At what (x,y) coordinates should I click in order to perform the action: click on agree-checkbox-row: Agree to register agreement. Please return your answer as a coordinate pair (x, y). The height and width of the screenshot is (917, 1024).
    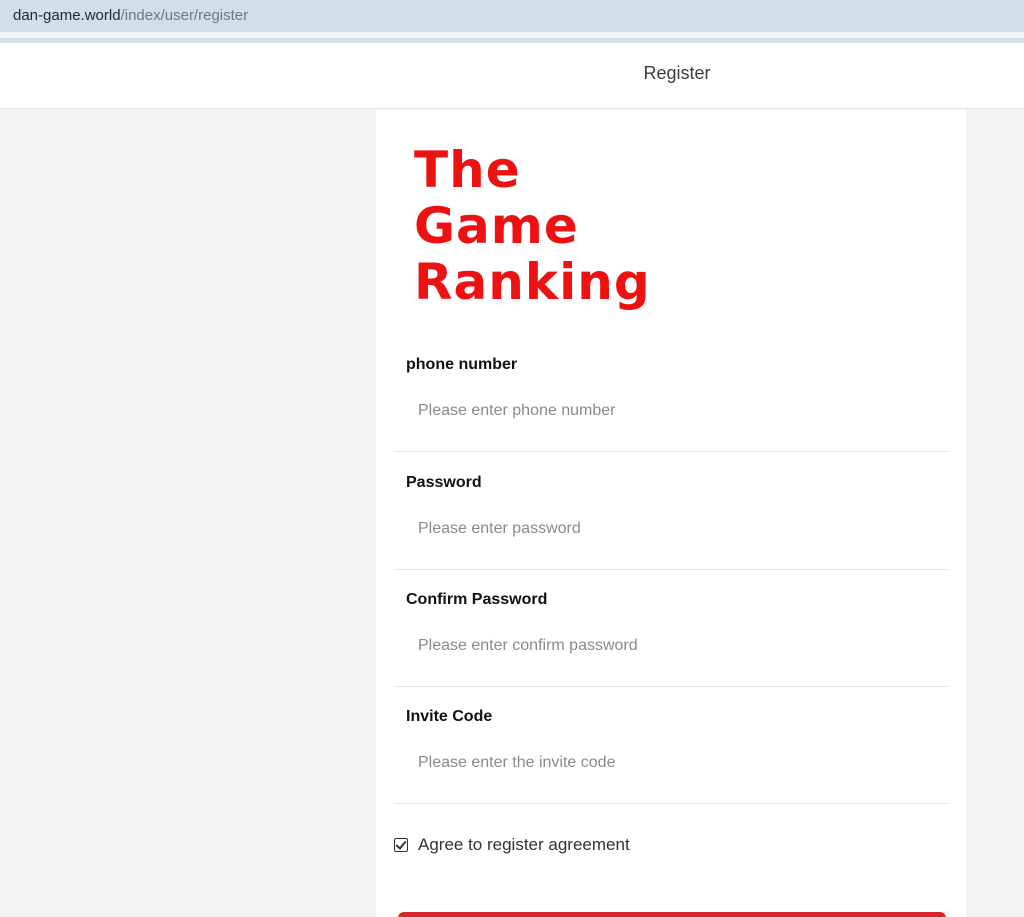
    Looking at the image, I should click on (512, 845).